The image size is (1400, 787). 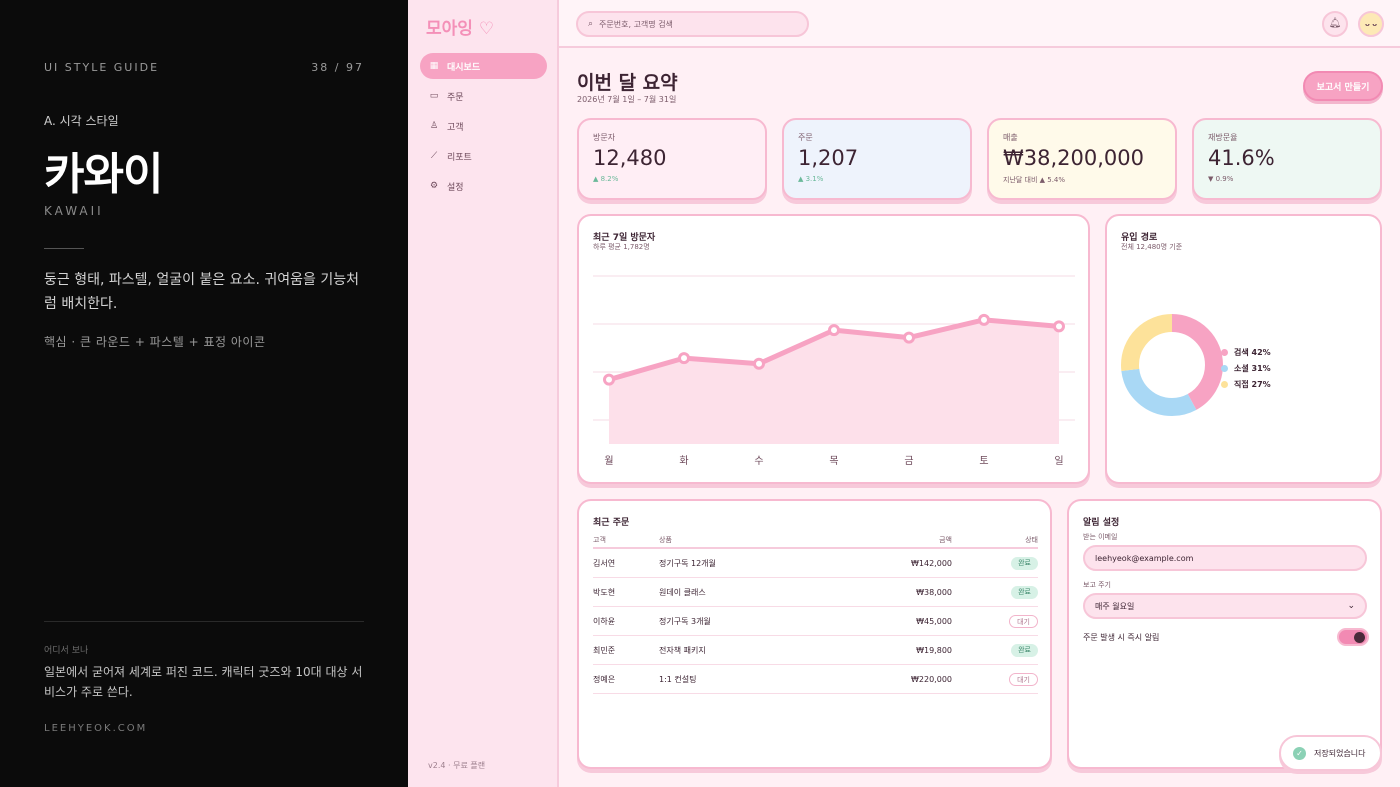 I want to click on kpi-delta: 지난달 대비 ▲ 5.4%, so click(x=1034, y=180).